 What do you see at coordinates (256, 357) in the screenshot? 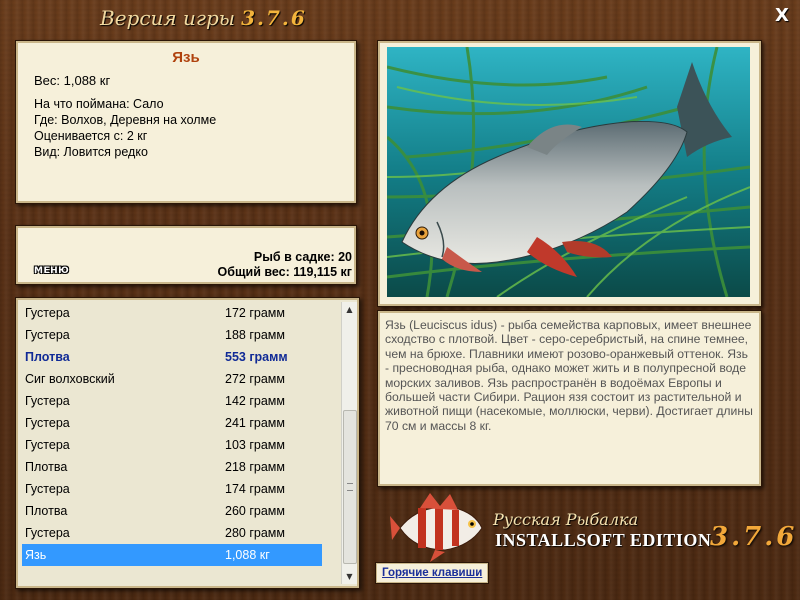
I see `catch-fish-weight: 553 грамм` at bounding box center [256, 357].